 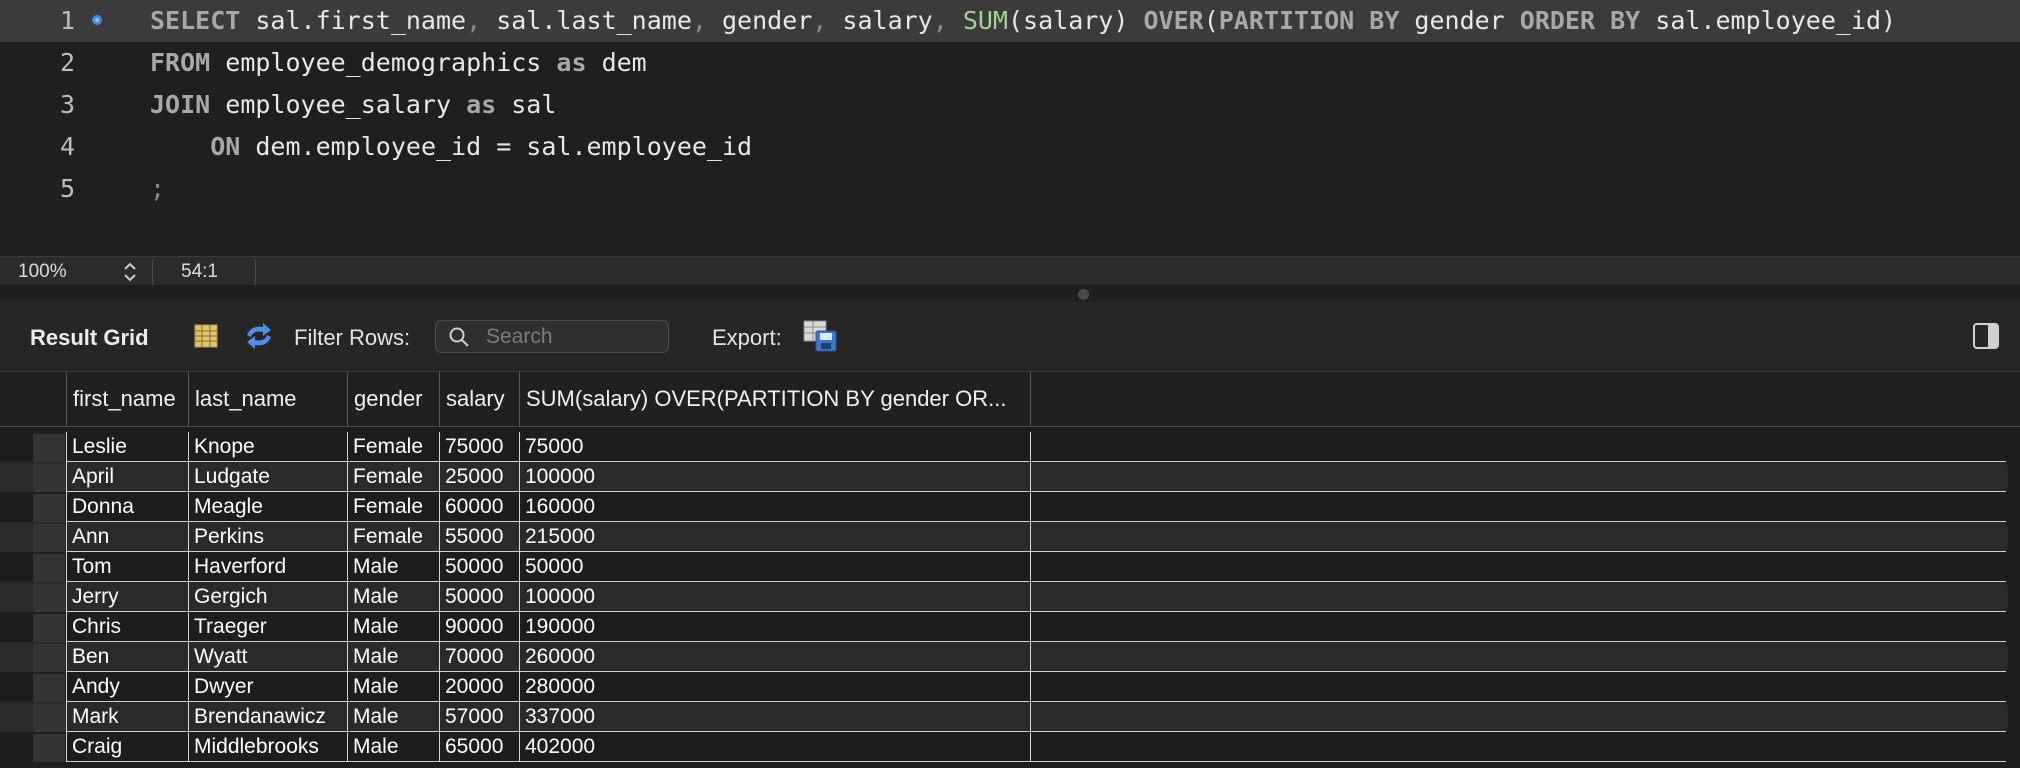 I want to click on grid-view-icon, so click(x=206, y=336).